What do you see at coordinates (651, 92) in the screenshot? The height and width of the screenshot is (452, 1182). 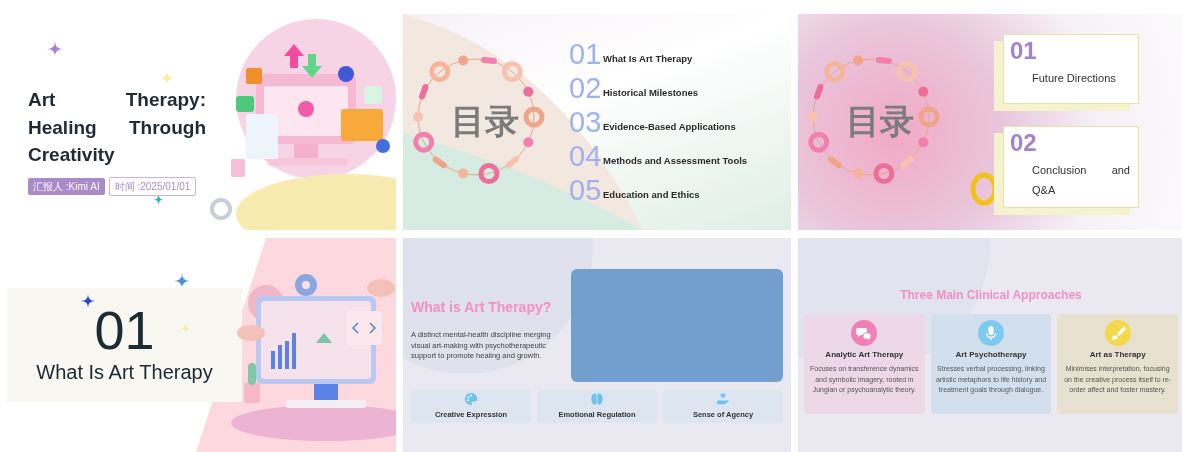 I see `toc-item: Historical Milestones` at bounding box center [651, 92].